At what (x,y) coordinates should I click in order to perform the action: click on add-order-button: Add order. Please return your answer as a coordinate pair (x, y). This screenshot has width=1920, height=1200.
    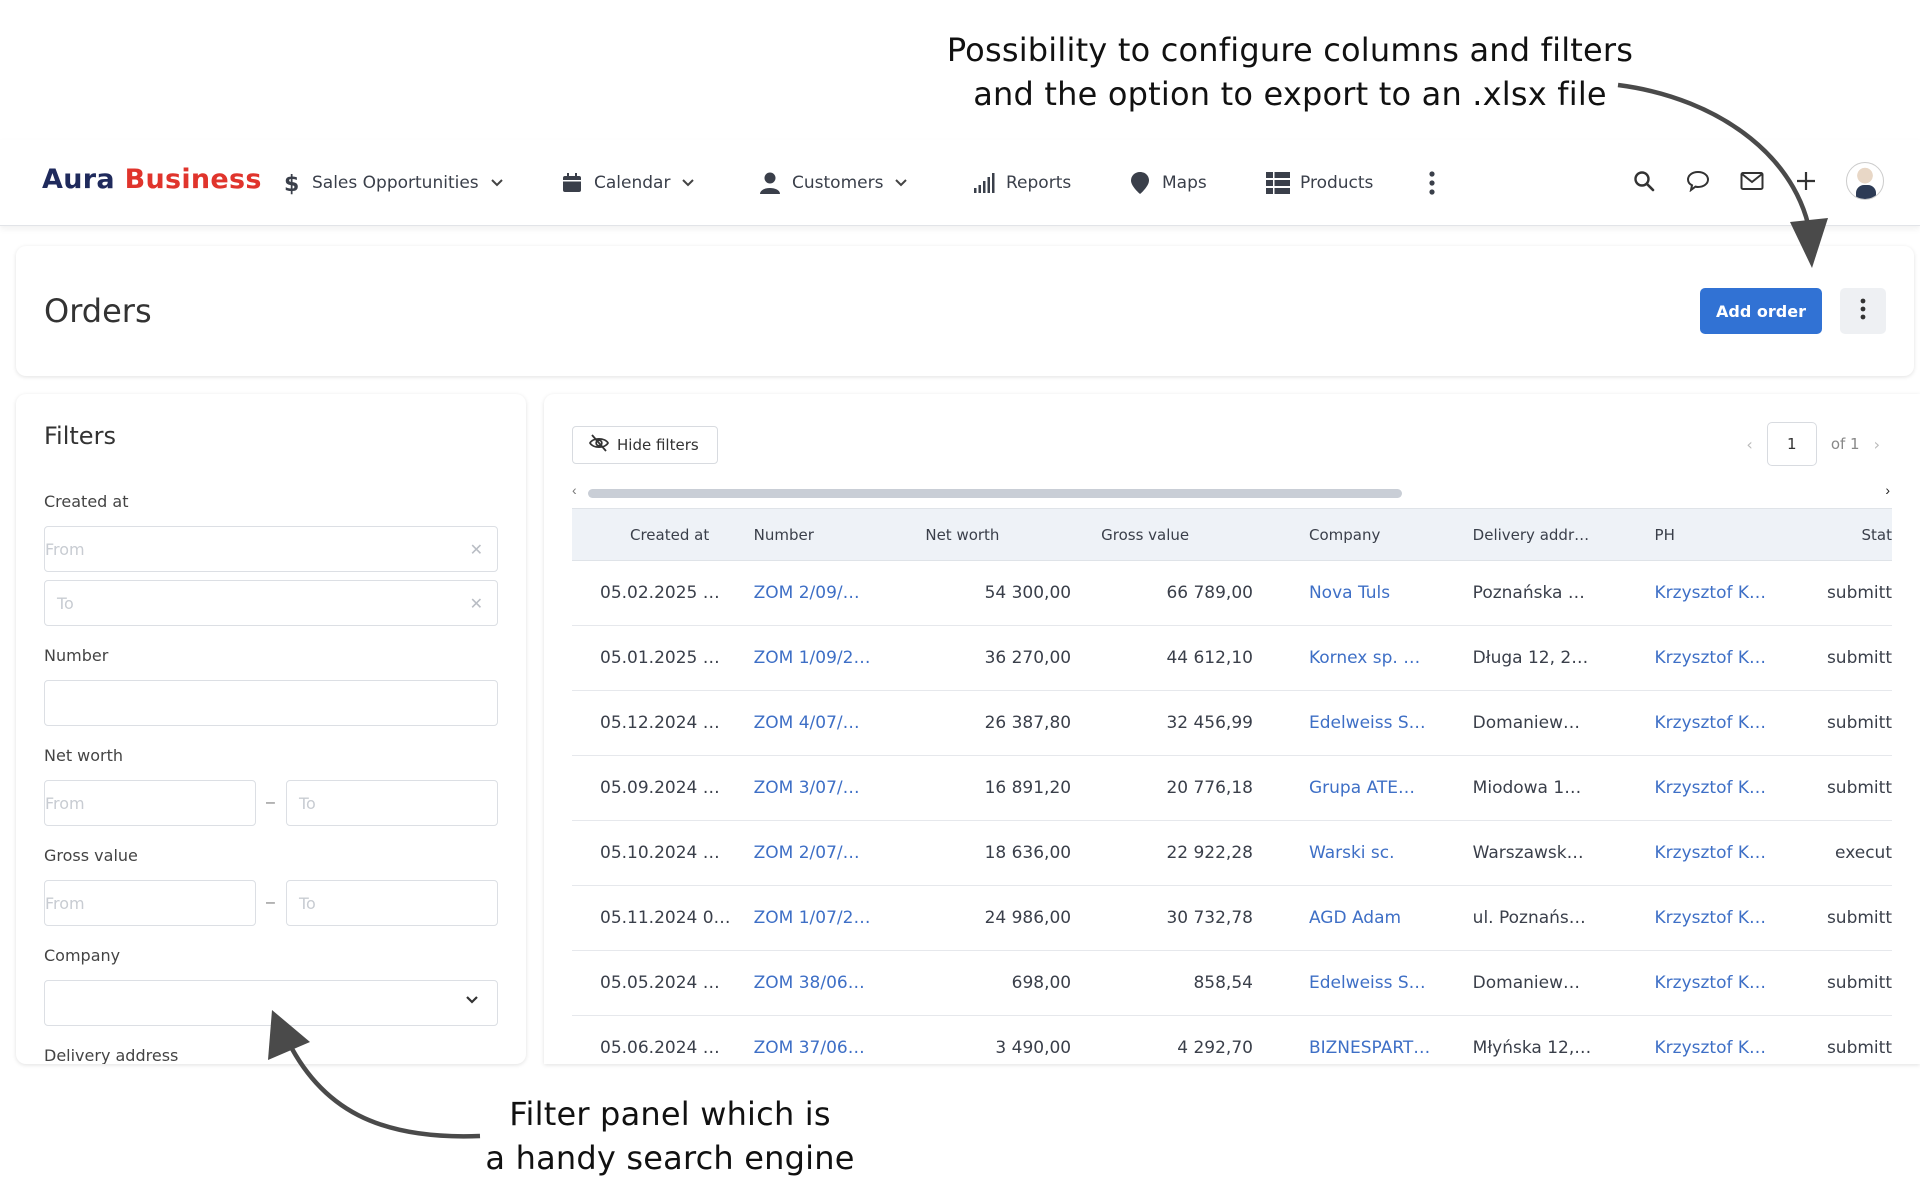
    Looking at the image, I should click on (1761, 311).